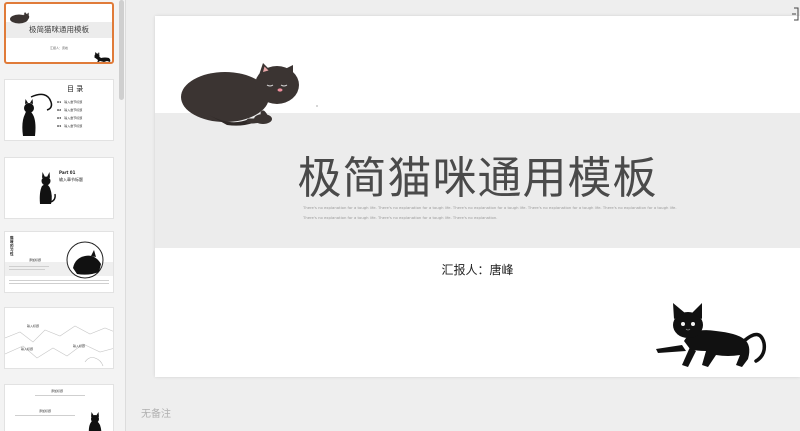 Image resolution: width=800 pixels, height=431 pixels. I want to click on reporter-text: 汇报人：唐峰, so click(477, 269).